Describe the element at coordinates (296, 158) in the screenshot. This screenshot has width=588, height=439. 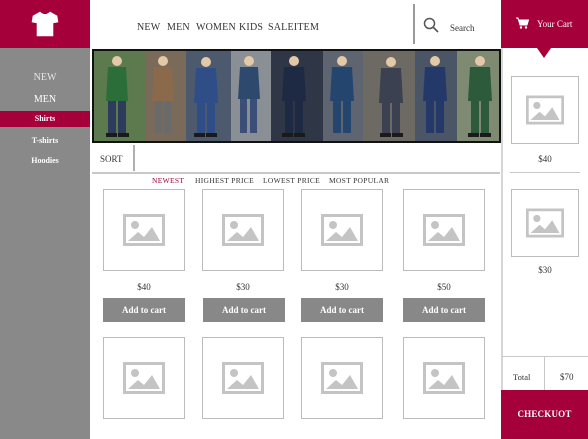
I see `sort-bar: SORT` at that location.